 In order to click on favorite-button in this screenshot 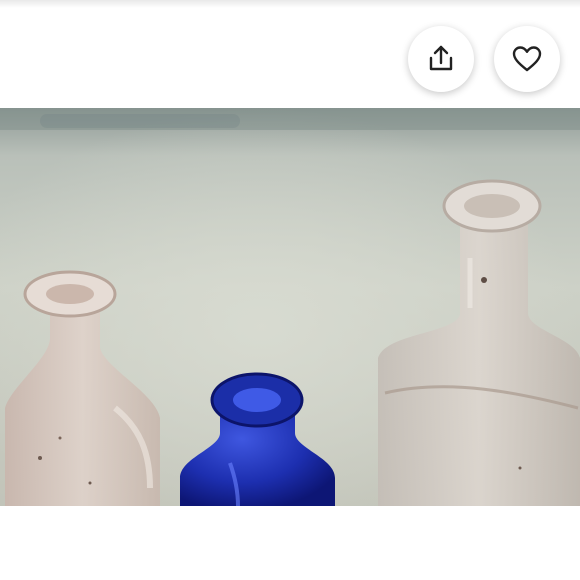, I will do `click(527, 59)`.